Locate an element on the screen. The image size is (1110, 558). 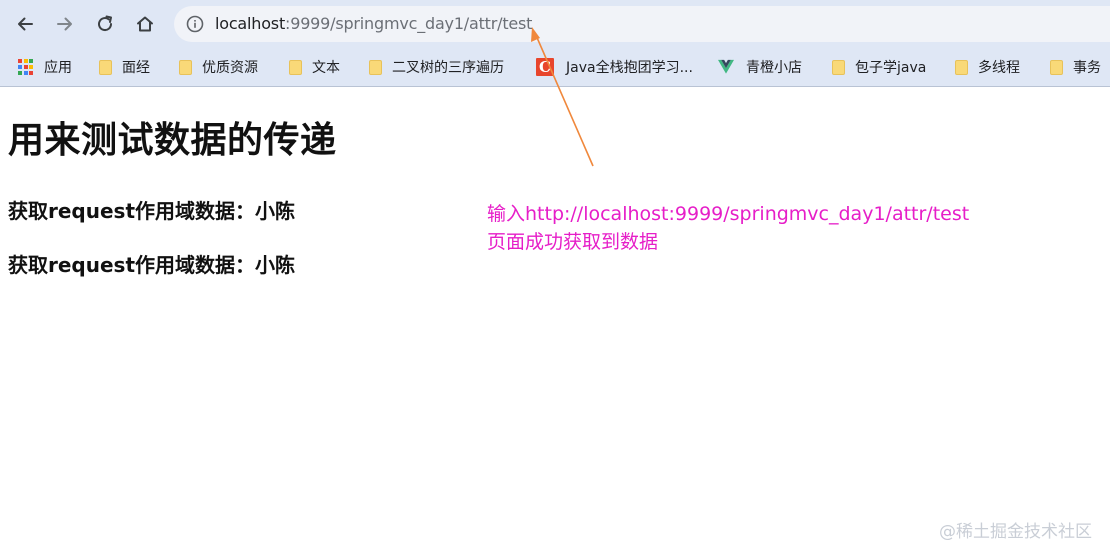
bookmark-label: 青橙小店 is located at coordinates (774, 68).